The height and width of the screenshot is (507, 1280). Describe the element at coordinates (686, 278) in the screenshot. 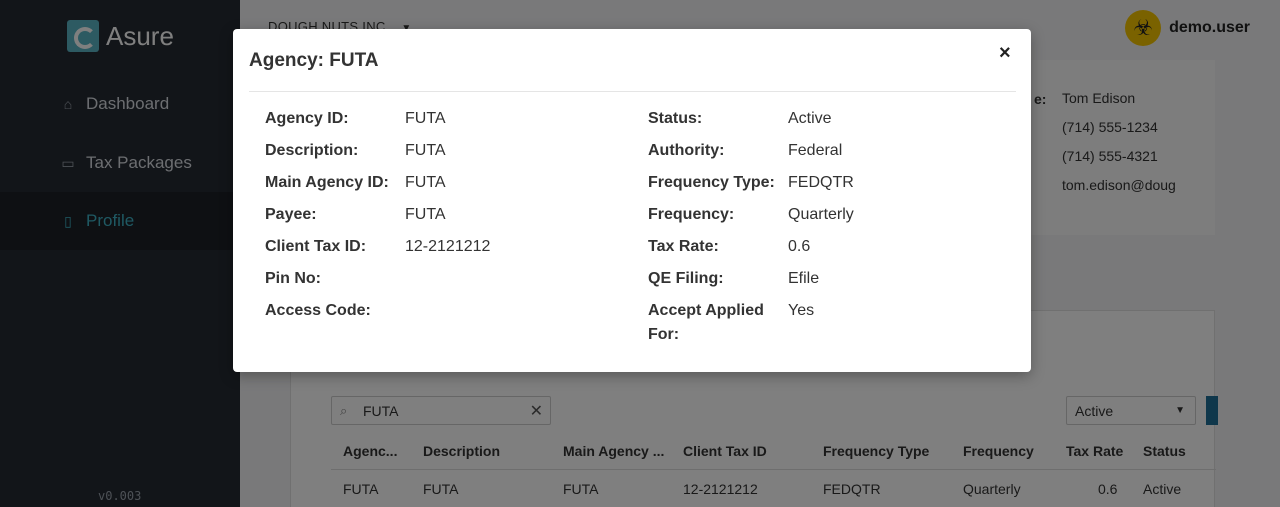

I see `qe-filing-label: QE Filing:` at that location.